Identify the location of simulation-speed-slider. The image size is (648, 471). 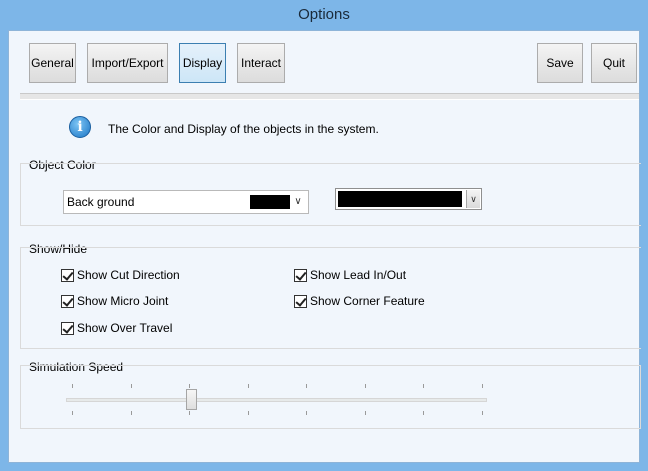
(276, 400).